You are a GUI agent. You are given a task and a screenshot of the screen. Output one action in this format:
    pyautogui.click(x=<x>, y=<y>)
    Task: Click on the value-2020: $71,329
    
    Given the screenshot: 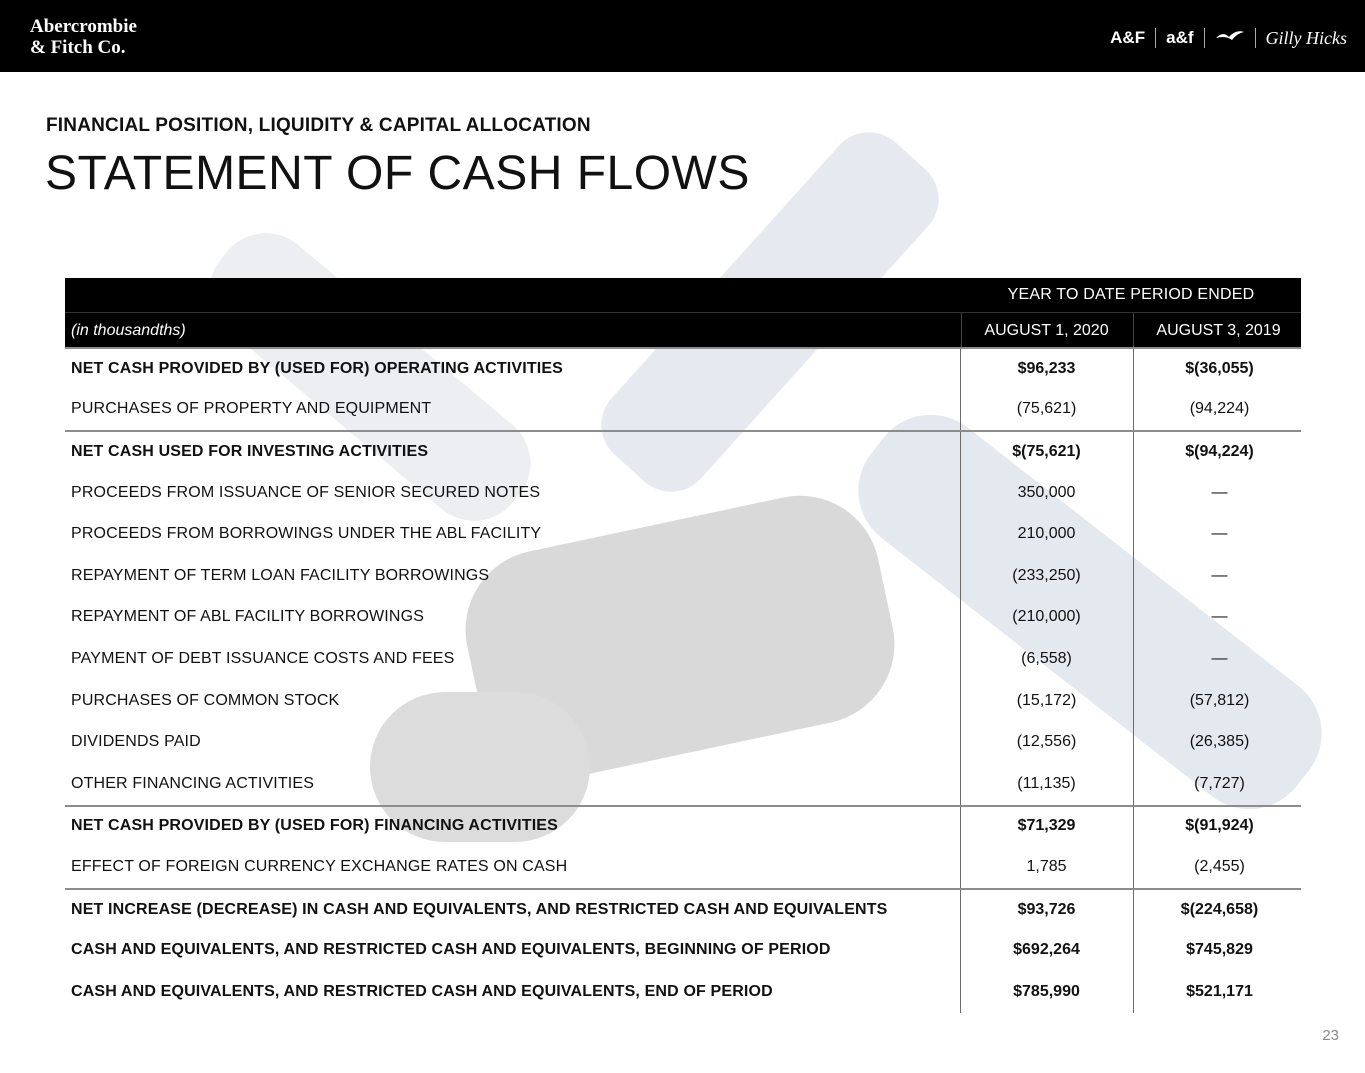 What is the action you would take?
    pyautogui.click(x=1046, y=826)
    